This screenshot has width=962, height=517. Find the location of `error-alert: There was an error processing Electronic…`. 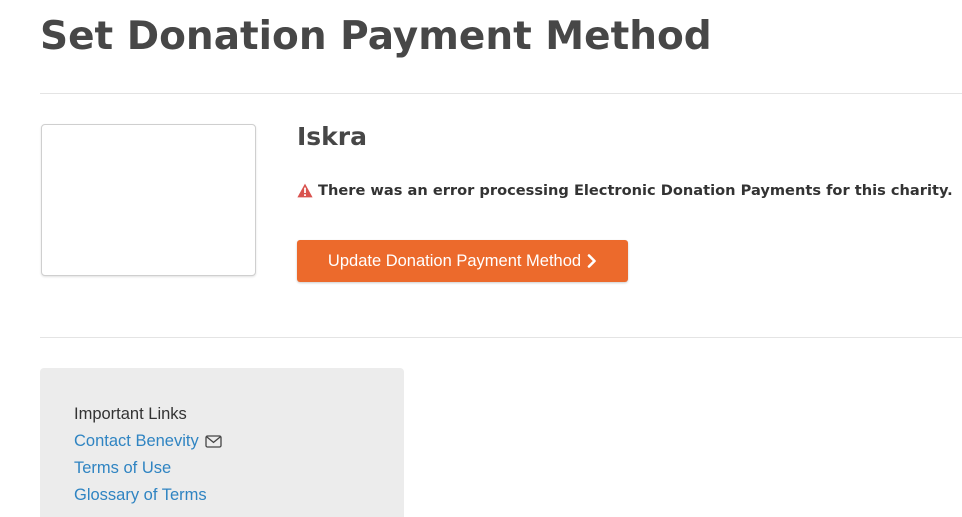

error-alert: There was an error processing Electronic… is located at coordinates (625, 190).